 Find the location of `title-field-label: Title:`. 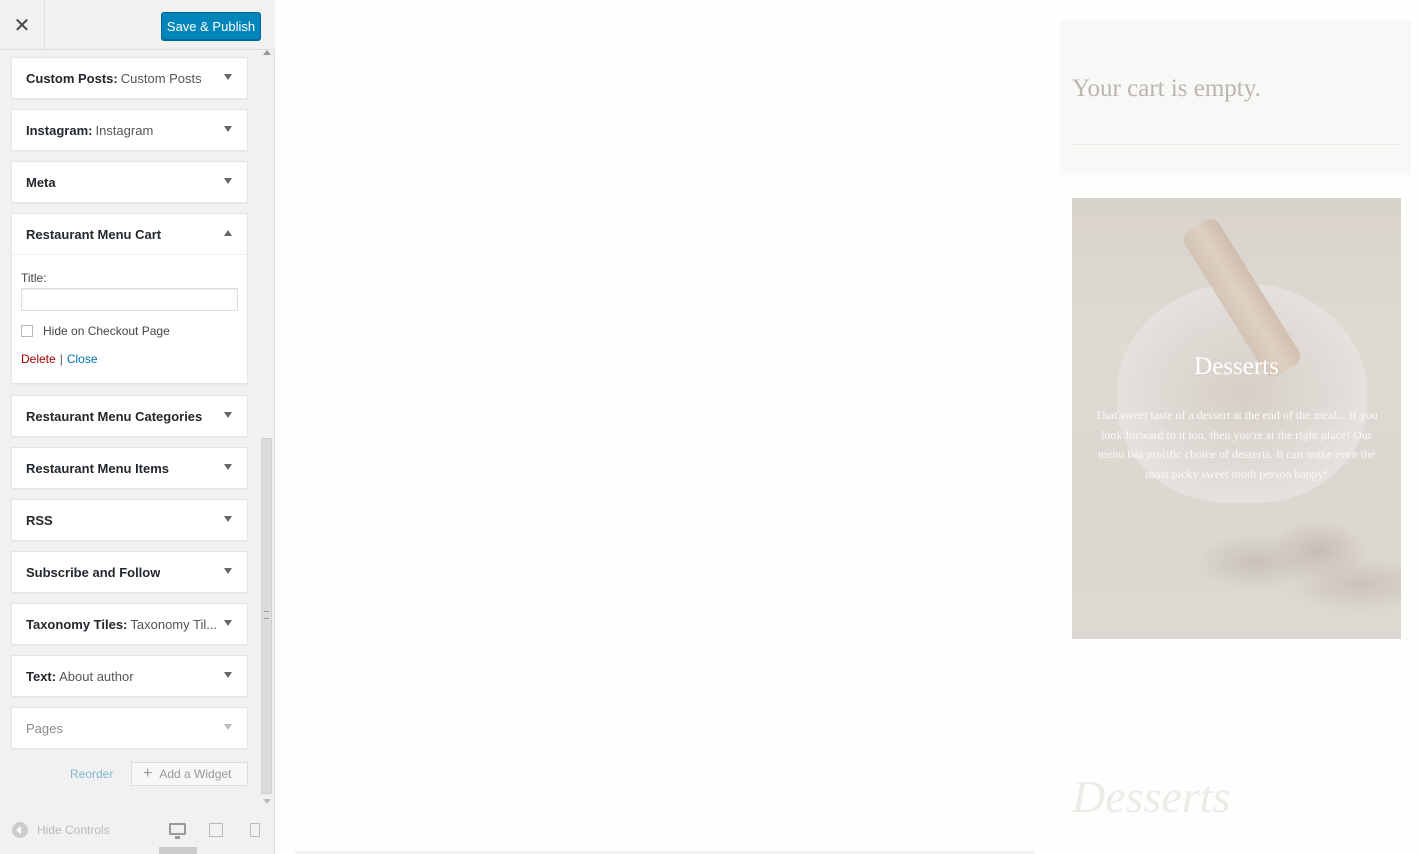

title-field-label: Title: is located at coordinates (34, 278).